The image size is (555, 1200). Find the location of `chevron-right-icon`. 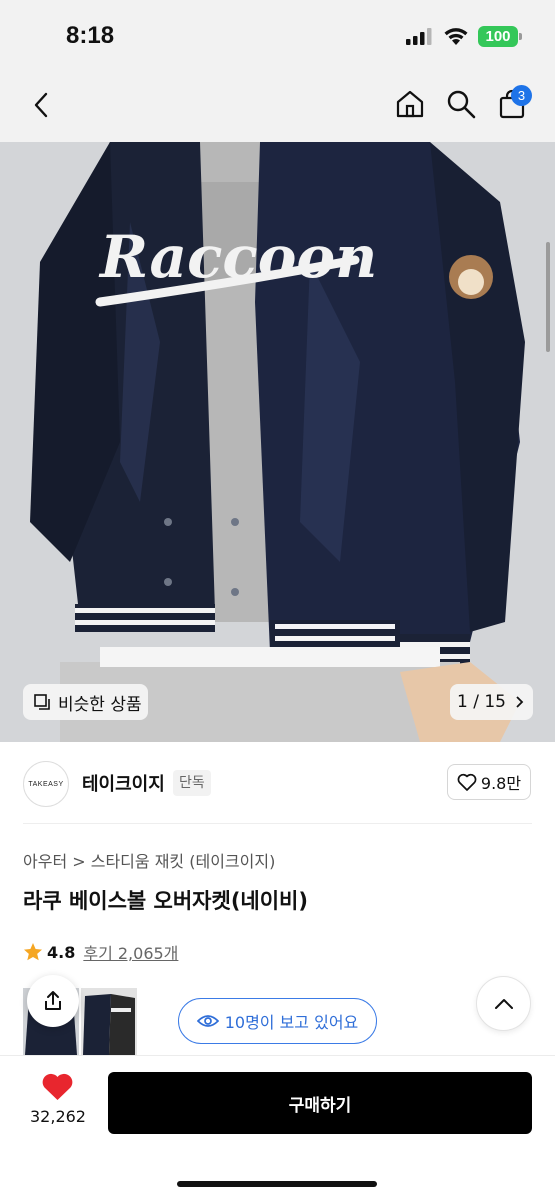

chevron-right-icon is located at coordinates (520, 702).